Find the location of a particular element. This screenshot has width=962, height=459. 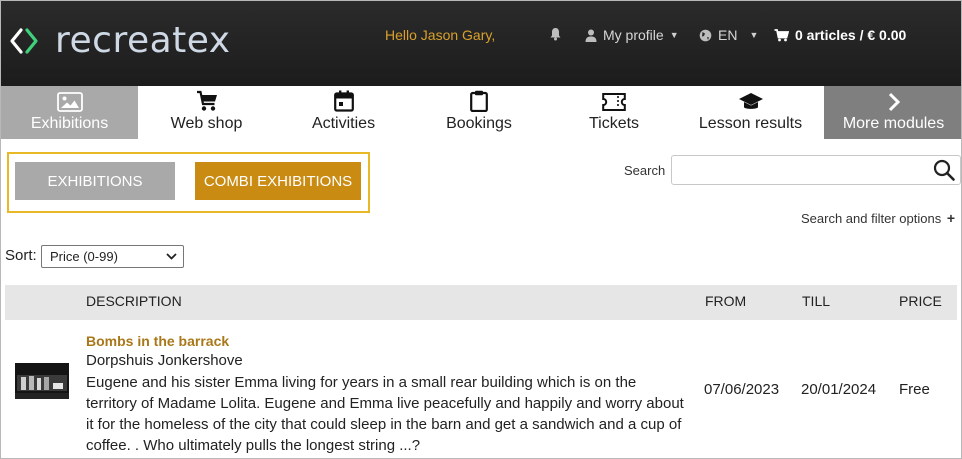

nav-lesson-results-label: Lesson results is located at coordinates (750, 123).